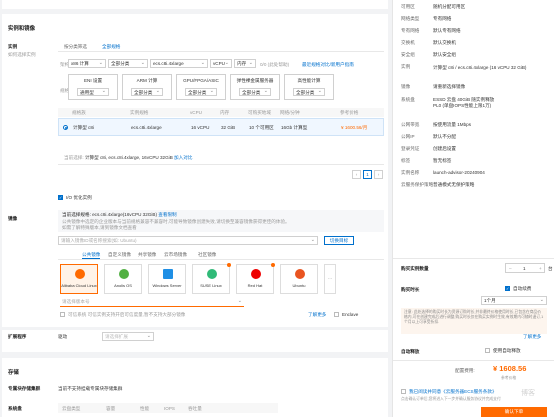 The image size is (554, 417). I want to click on summary-label: 实例, so click(406, 66).